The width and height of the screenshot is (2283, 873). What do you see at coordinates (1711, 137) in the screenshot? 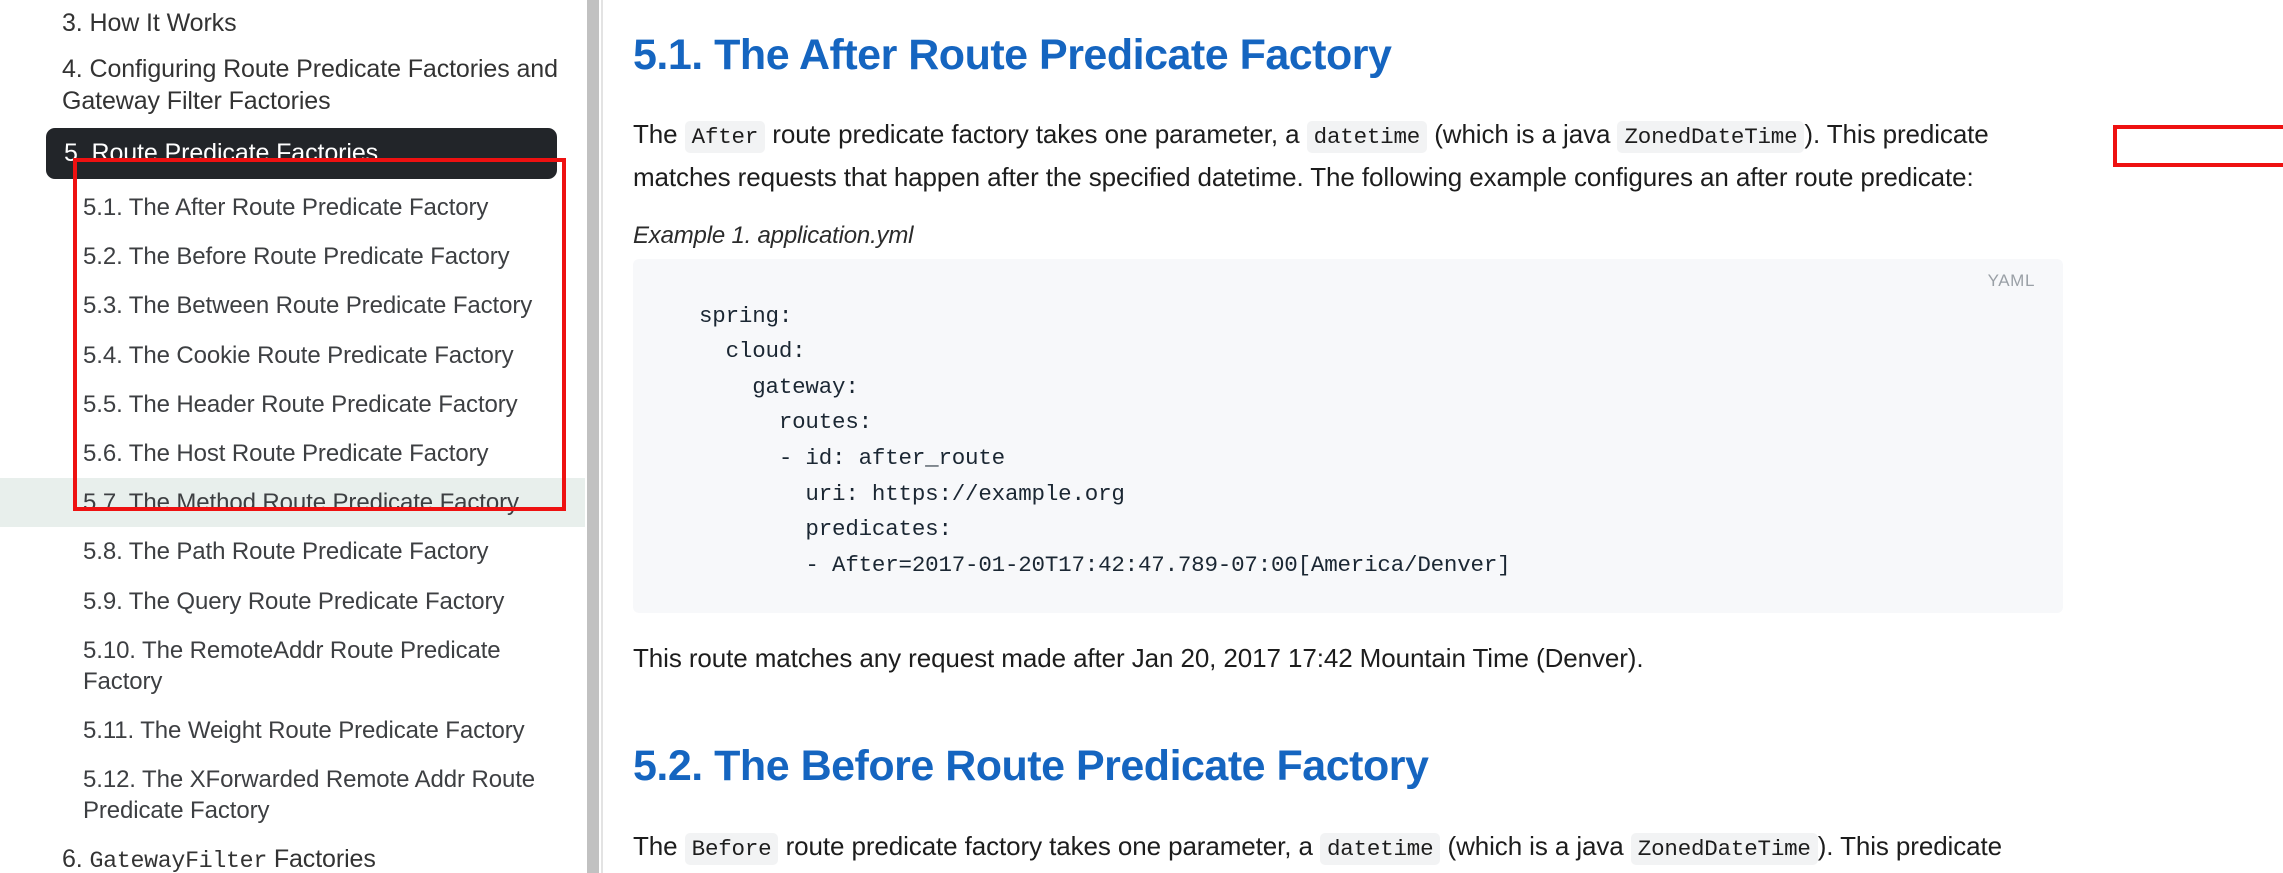
I see `inline-code-zoneddatetime-1: ZonedDateTime` at bounding box center [1711, 137].